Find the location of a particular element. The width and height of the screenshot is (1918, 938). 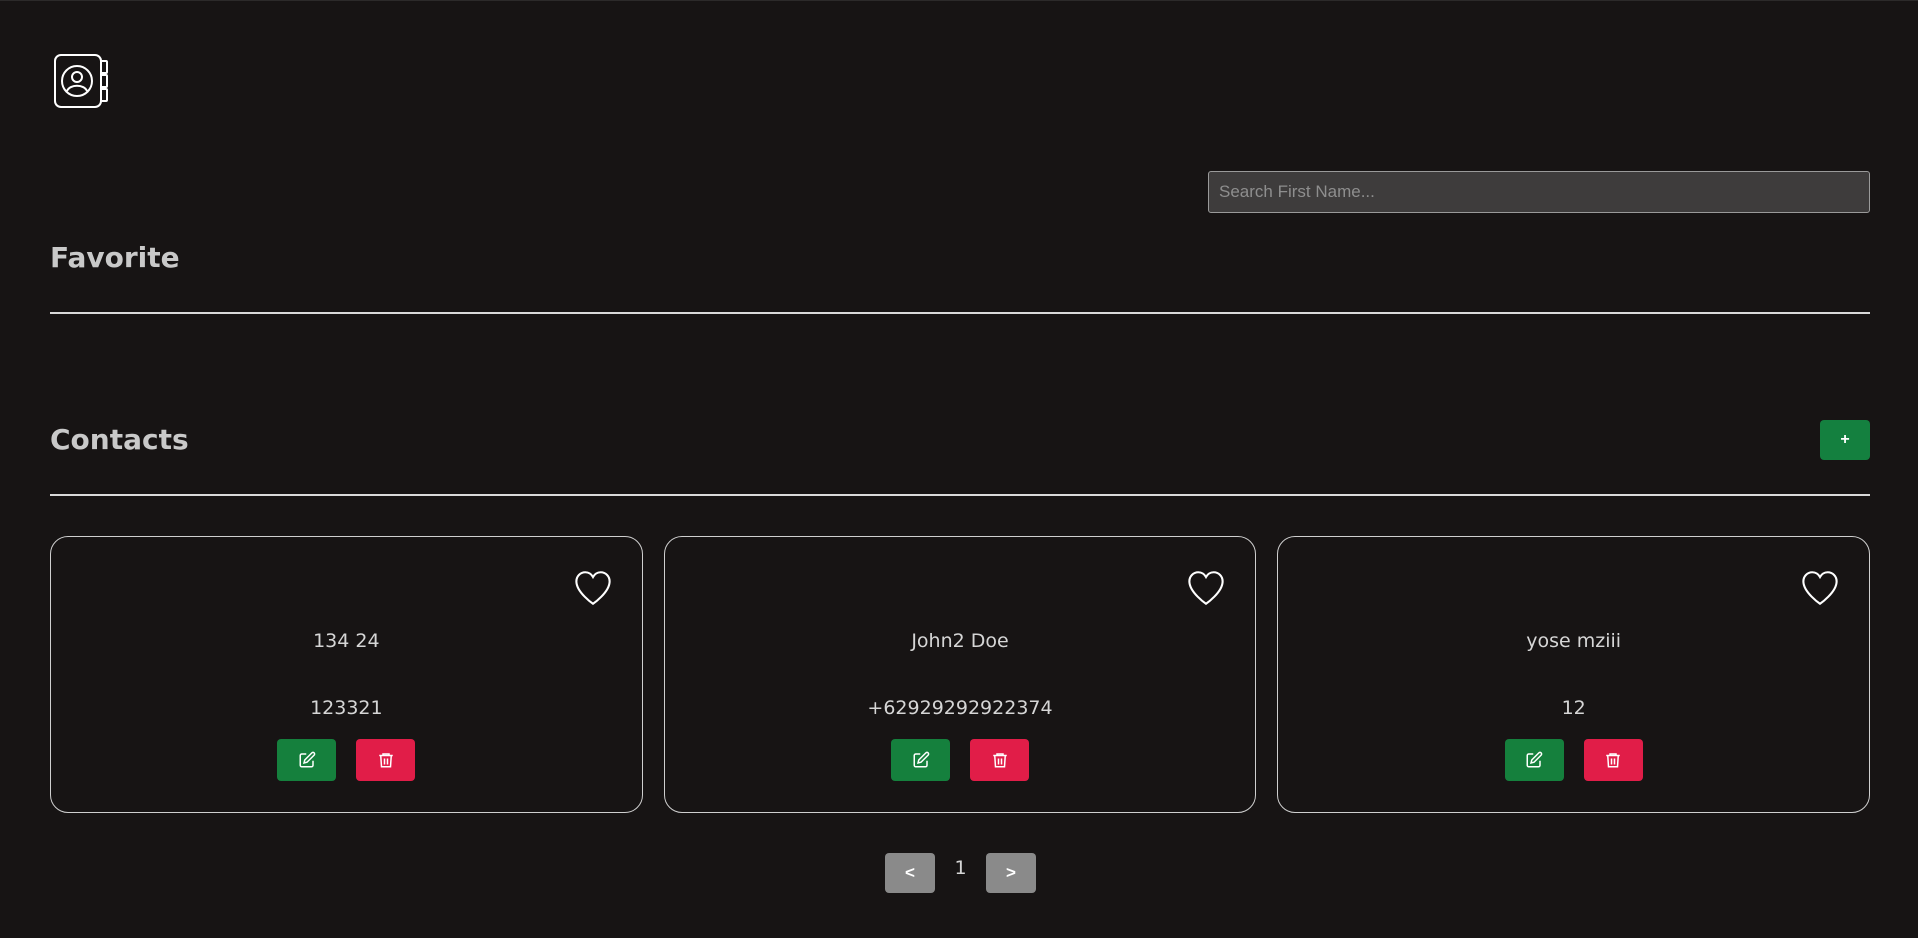

contact-phone: 12 is located at coordinates (1573, 708).